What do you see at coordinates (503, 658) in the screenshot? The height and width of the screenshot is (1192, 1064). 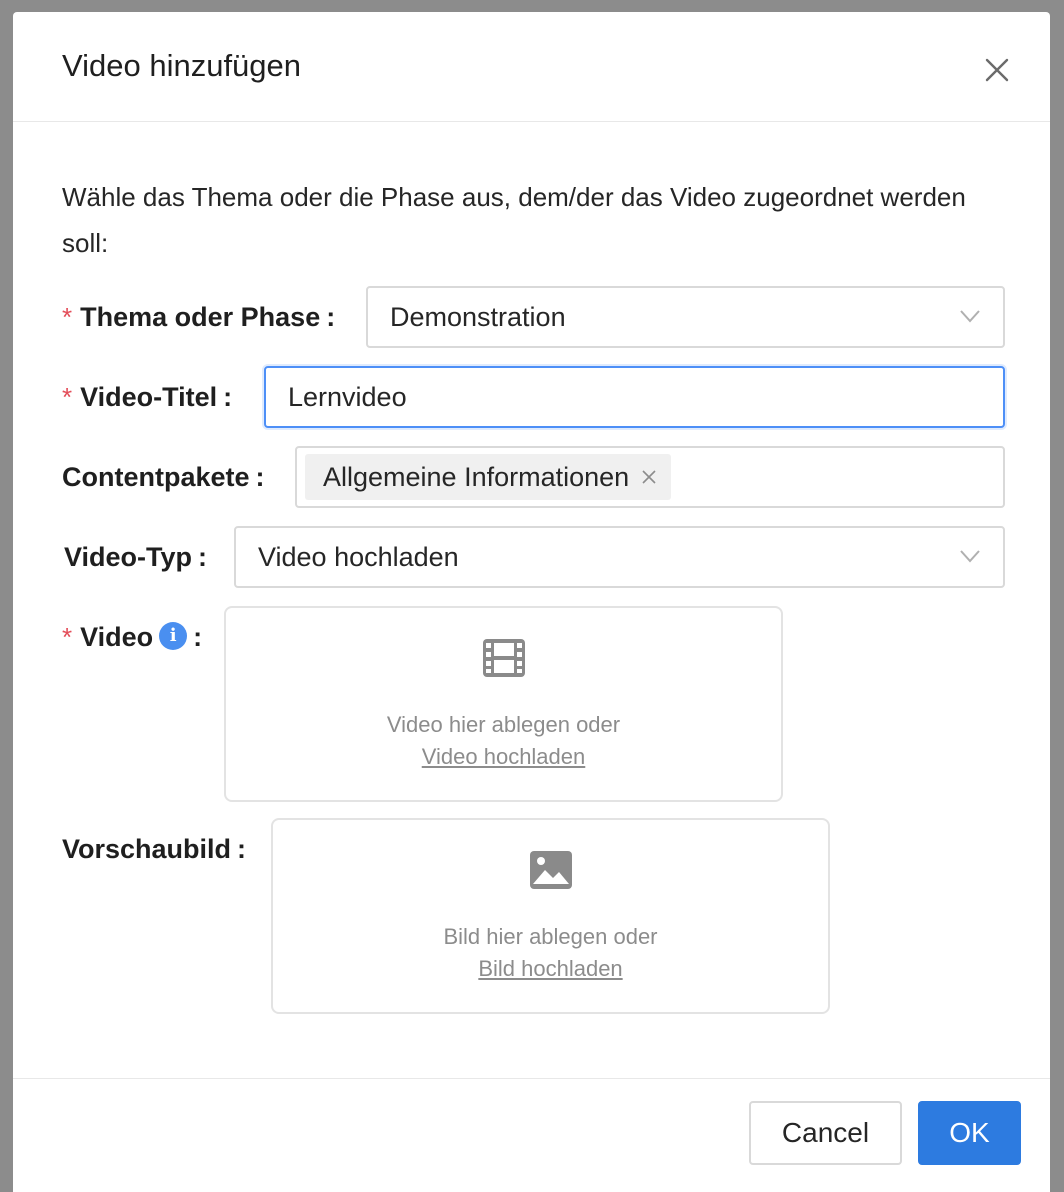 I see `film-icon` at bounding box center [503, 658].